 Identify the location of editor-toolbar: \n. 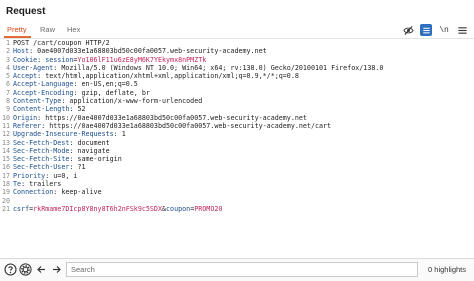
(435, 30).